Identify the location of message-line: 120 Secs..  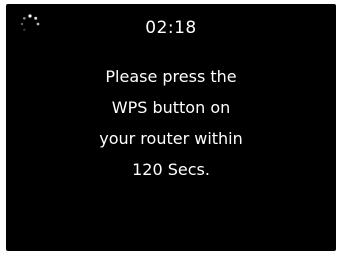
(171, 169).